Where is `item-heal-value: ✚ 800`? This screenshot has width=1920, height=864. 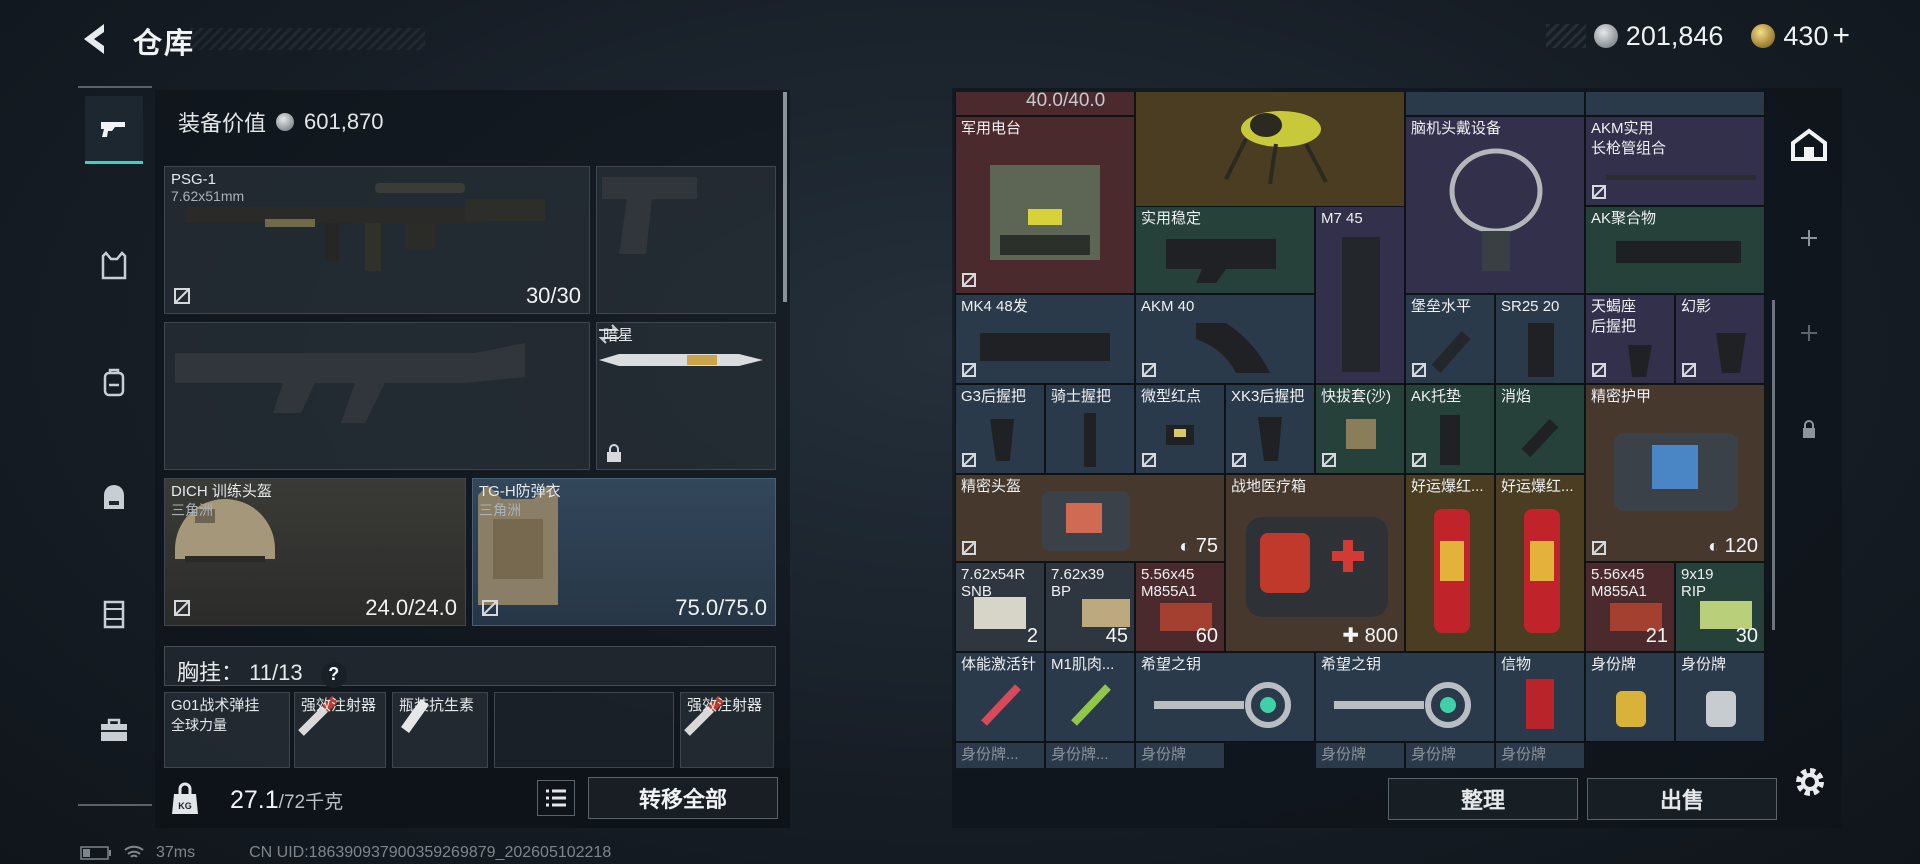 item-heal-value: ✚ 800 is located at coordinates (1370, 636).